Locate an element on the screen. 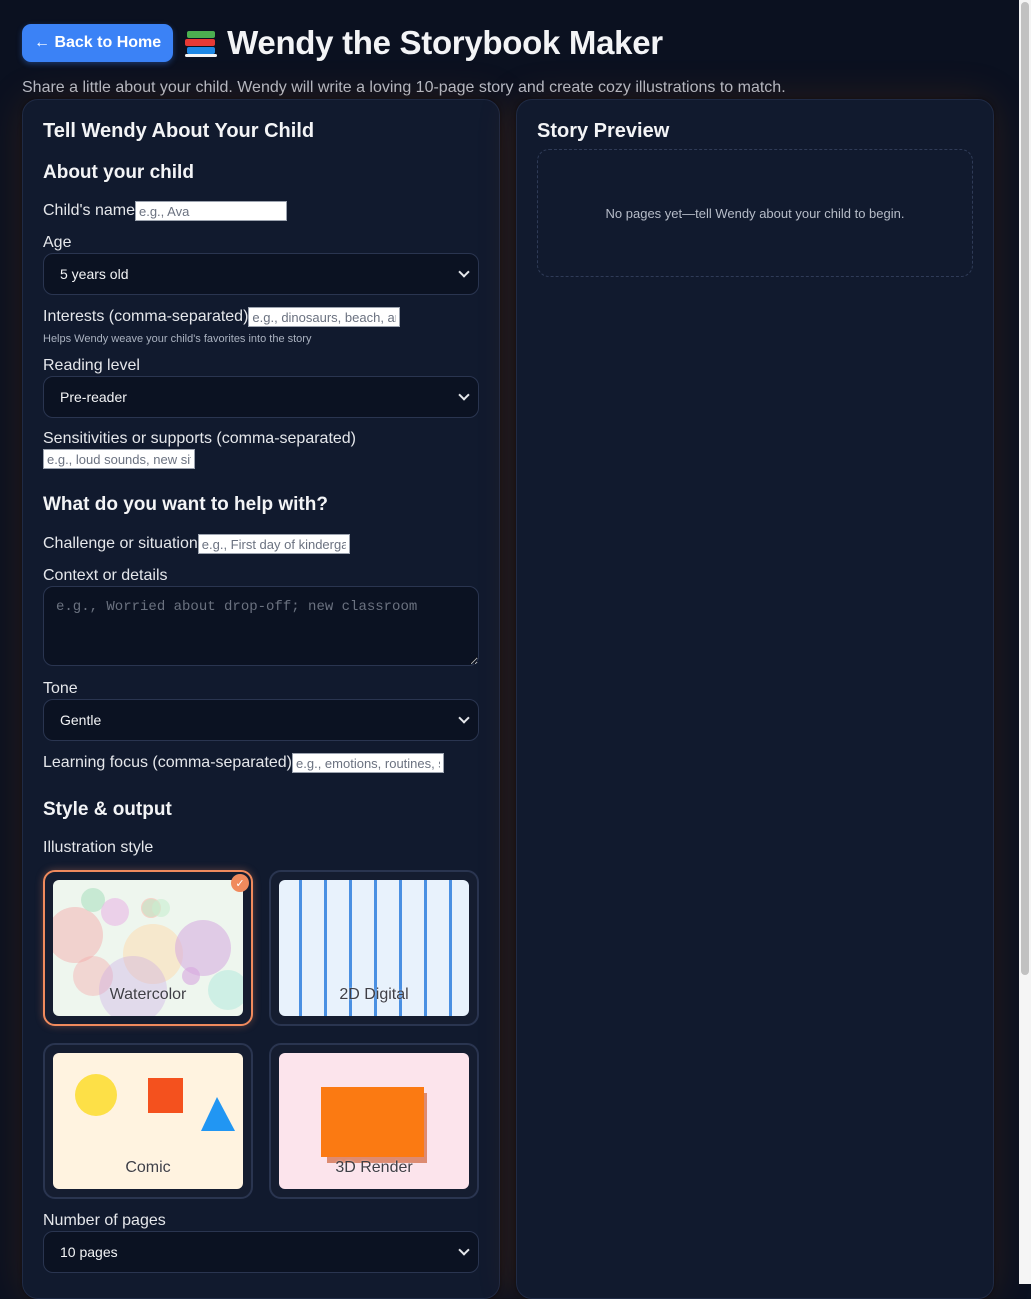 The height and width of the screenshot is (1299, 1031). back-to-home-button: ← Back to Home is located at coordinates (98, 43).